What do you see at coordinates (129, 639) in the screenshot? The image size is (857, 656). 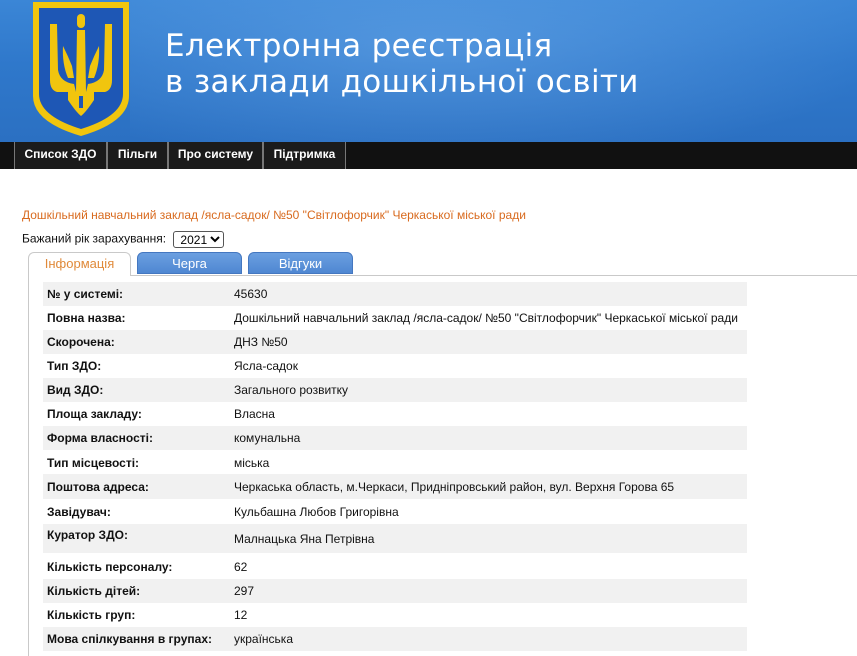 I see `info-label: Мова спілкування в групах:` at bounding box center [129, 639].